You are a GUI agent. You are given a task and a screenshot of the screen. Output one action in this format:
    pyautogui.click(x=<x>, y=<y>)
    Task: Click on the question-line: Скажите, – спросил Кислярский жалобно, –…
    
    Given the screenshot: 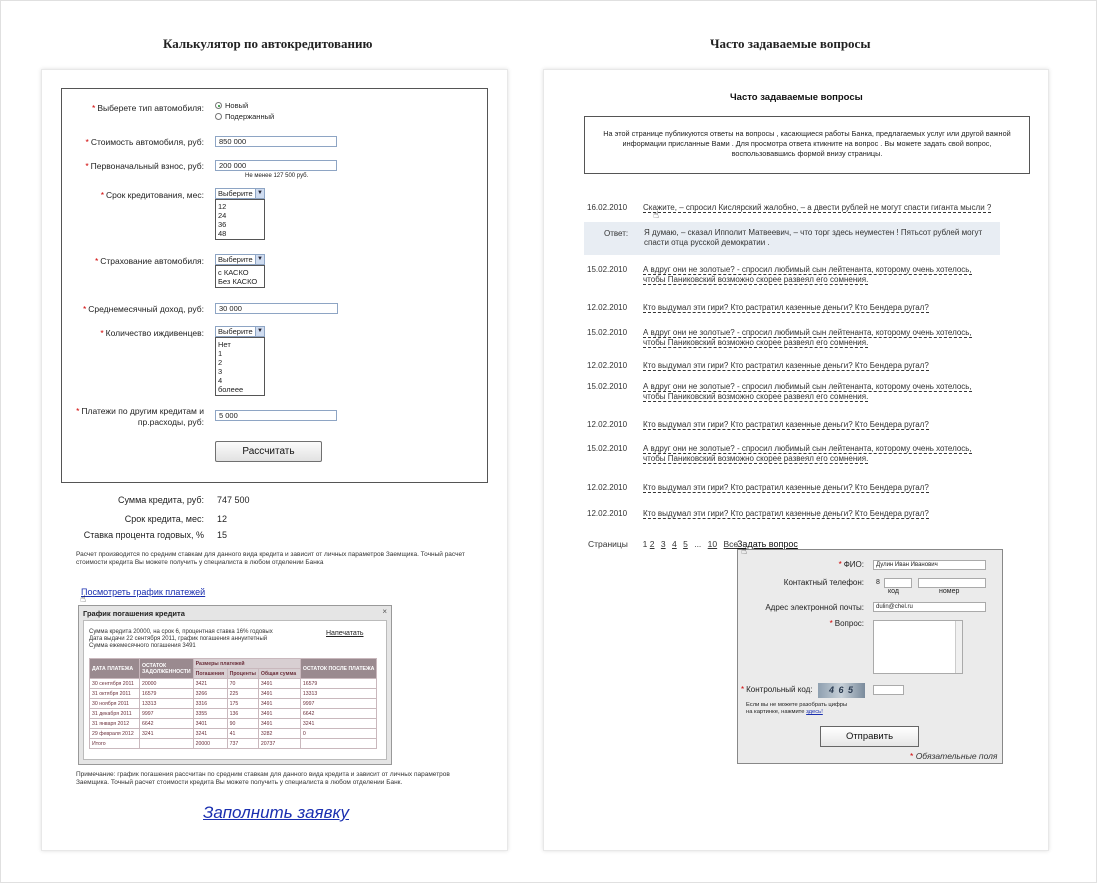 What is the action you would take?
    pyautogui.click(x=817, y=208)
    